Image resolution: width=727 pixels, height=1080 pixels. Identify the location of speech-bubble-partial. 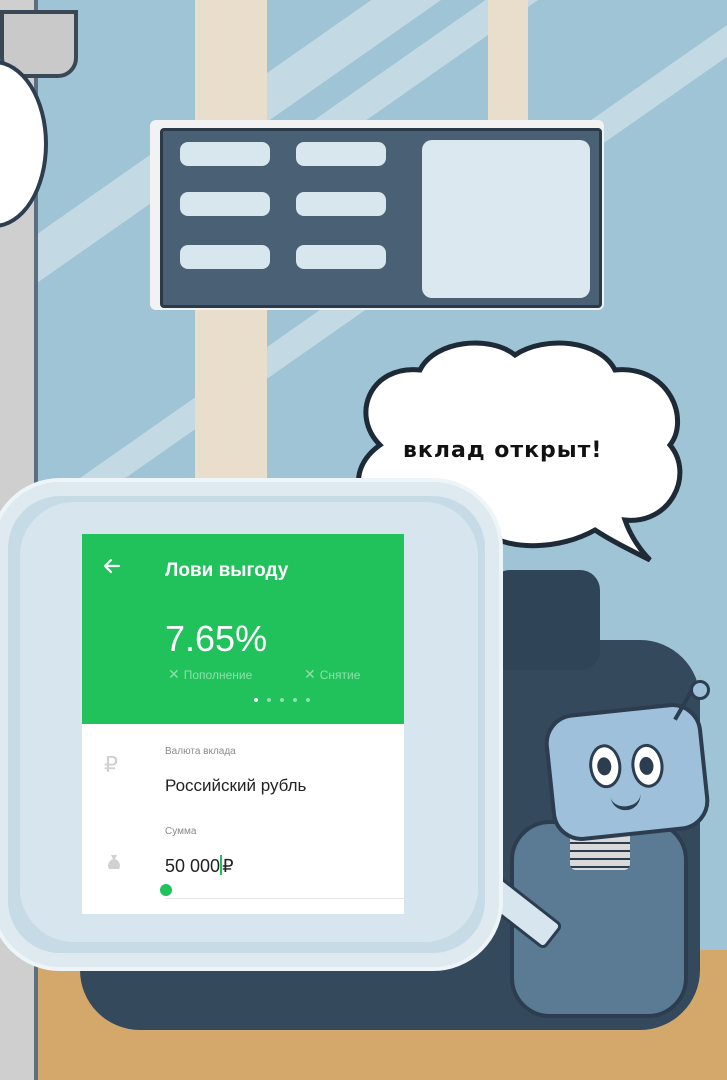
(24, 144).